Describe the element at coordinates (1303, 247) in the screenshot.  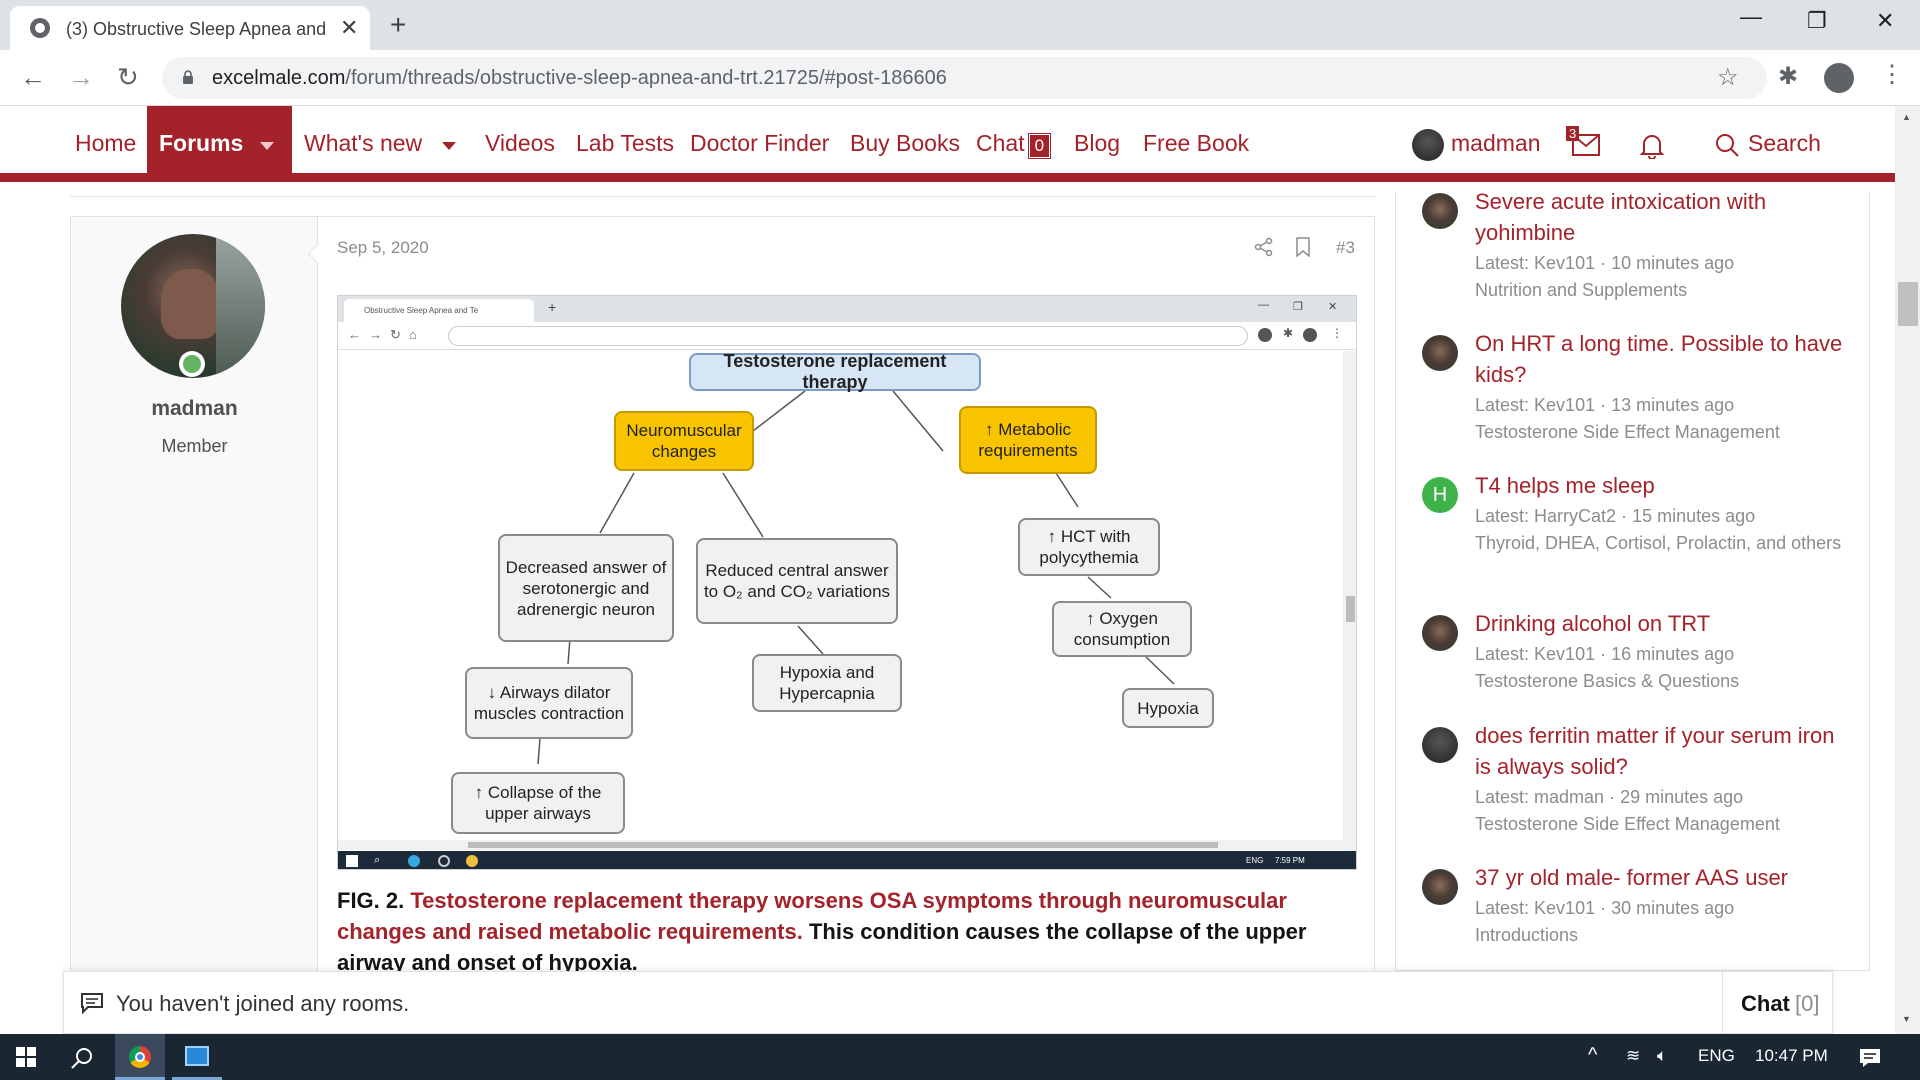
I see `bookmark-icon` at that location.